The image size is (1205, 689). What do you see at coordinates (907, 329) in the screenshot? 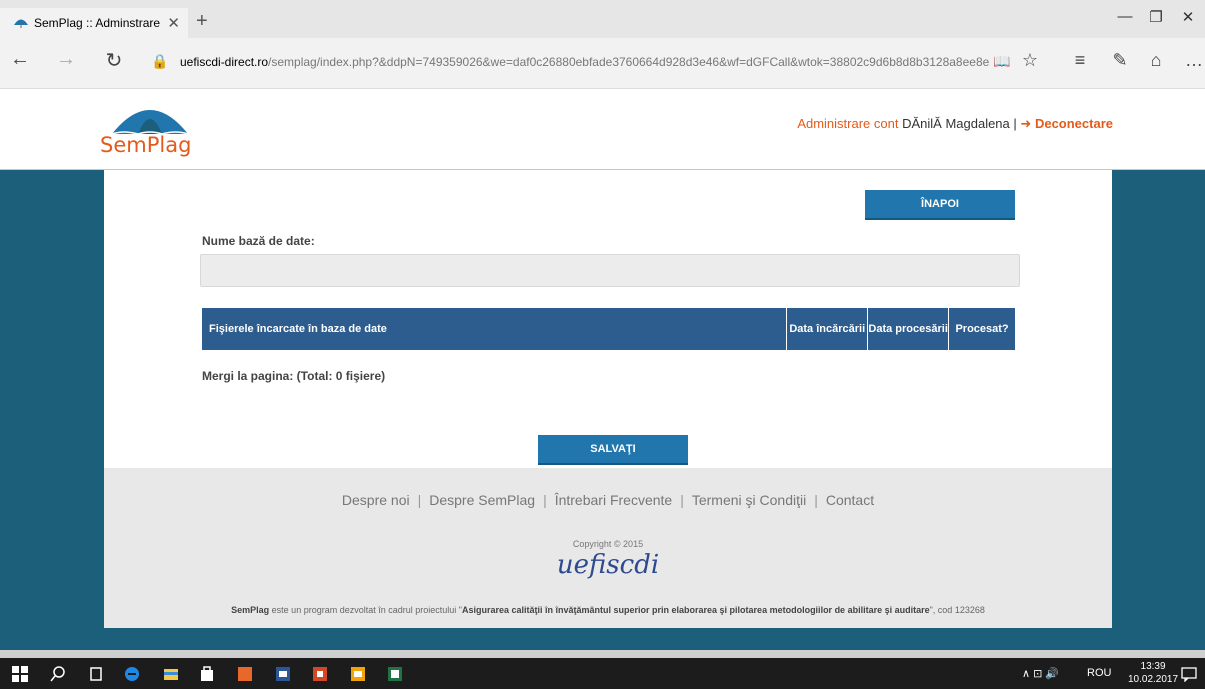
I see `column-header-processing-date: Data procesării` at bounding box center [907, 329].